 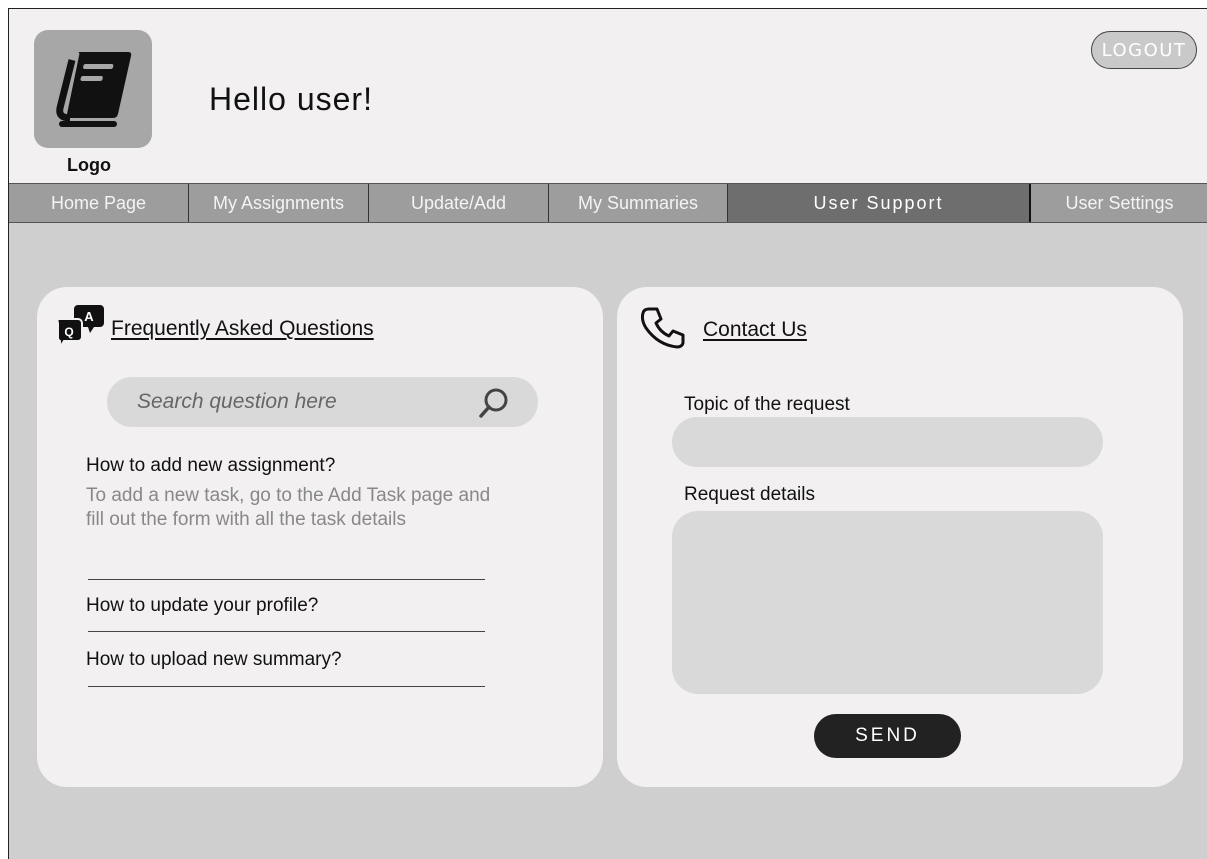 What do you see at coordinates (242, 329) in the screenshot?
I see `faq-title: Frequently Asked Questions` at bounding box center [242, 329].